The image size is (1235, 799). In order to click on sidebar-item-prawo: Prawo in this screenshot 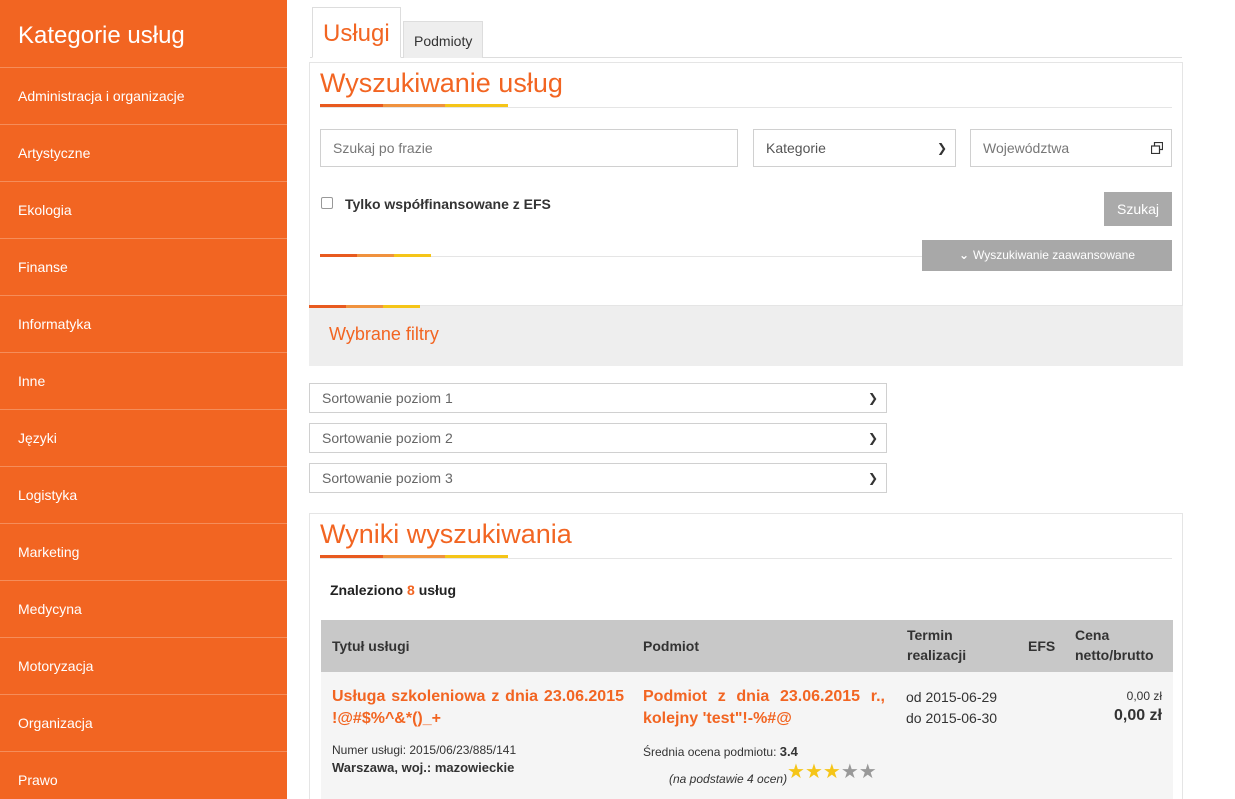, I will do `click(143, 775)`.